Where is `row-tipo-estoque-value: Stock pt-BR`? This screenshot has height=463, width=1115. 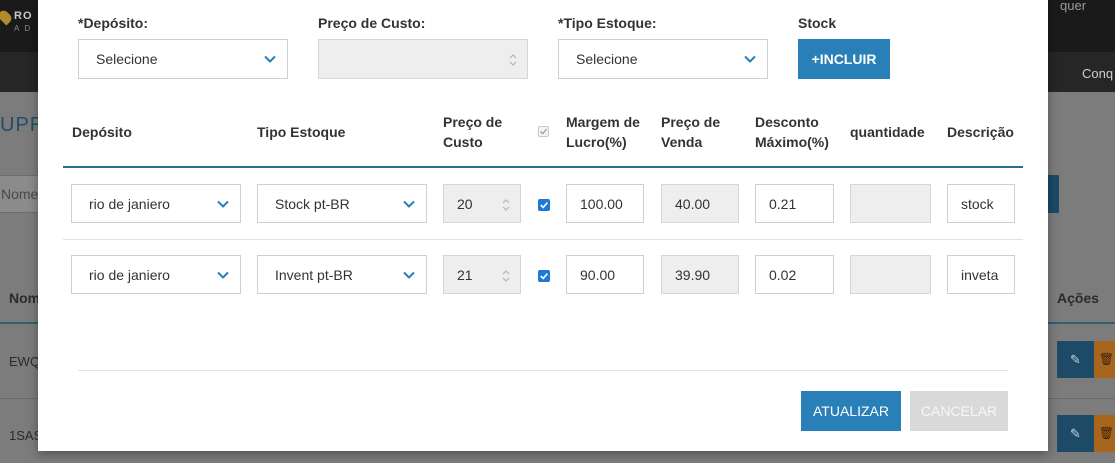
row-tipo-estoque-value: Stock pt-BR is located at coordinates (312, 204).